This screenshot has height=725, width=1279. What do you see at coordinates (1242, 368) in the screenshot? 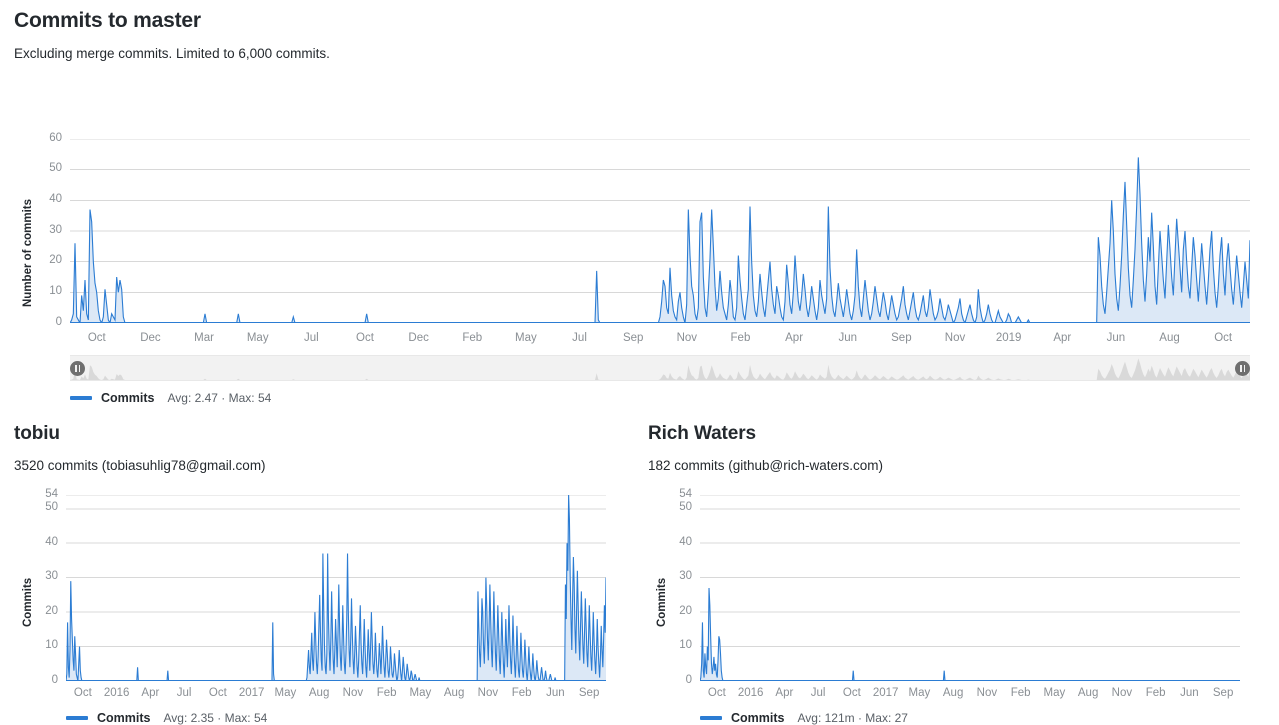
I see `range-slider-right-handle` at bounding box center [1242, 368].